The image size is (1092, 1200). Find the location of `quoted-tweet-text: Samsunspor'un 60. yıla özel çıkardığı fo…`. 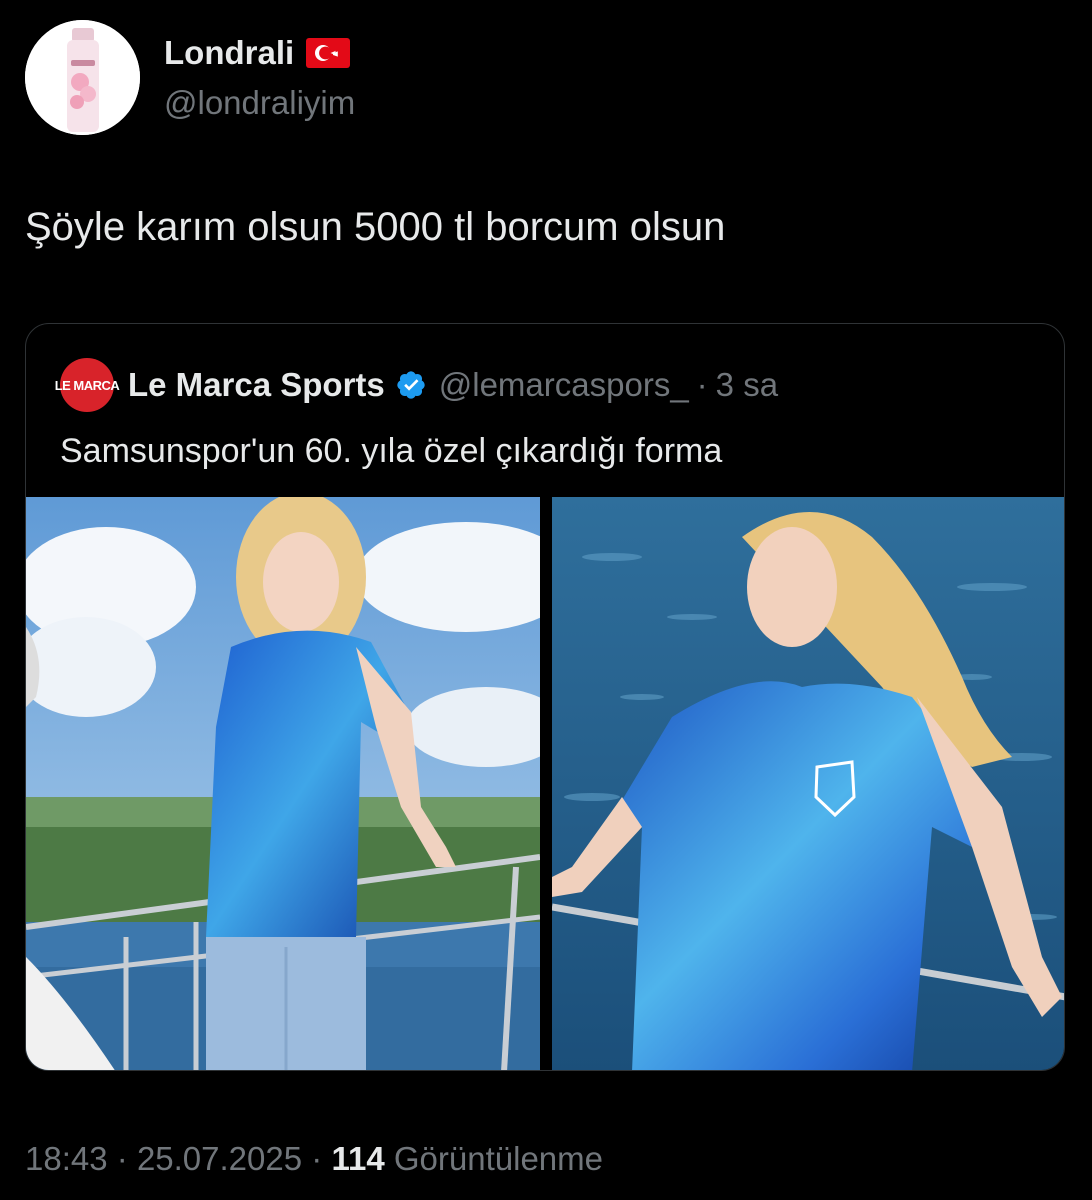

quoted-tweet-text: Samsunspor'un 60. yıla özel çıkardığı fo… is located at coordinates (391, 451).